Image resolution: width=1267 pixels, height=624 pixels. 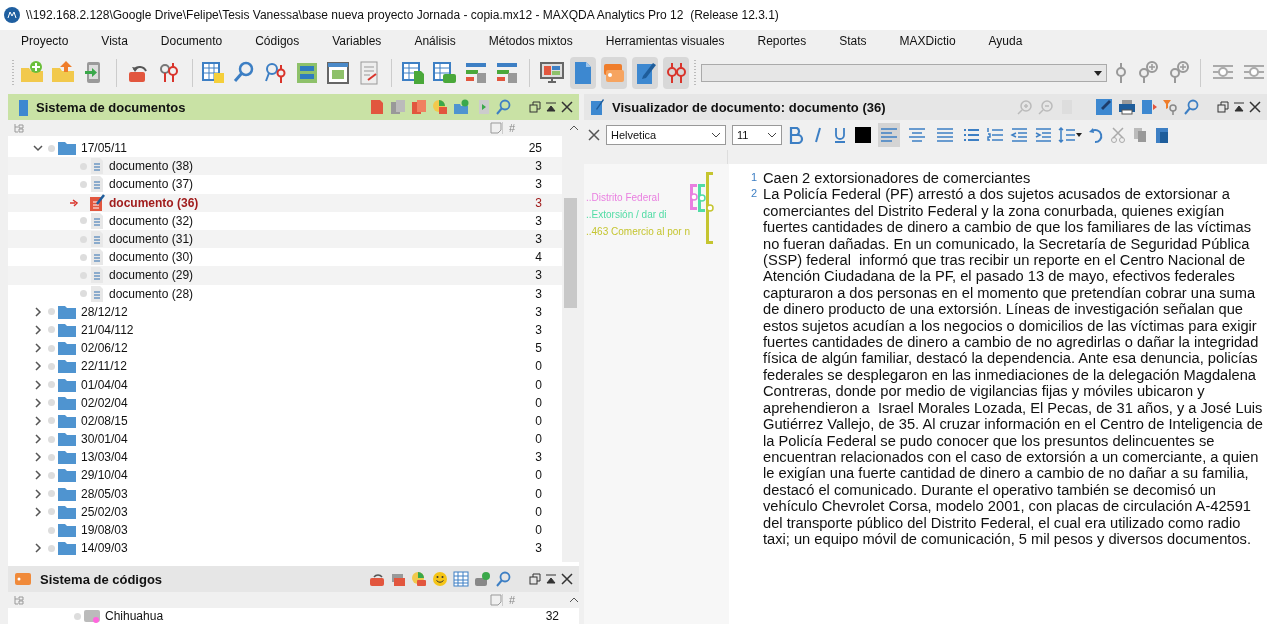 What do you see at coordinates (903, 73) in the screenshot?
I see `dropdown` at bounding box center [903, 73].